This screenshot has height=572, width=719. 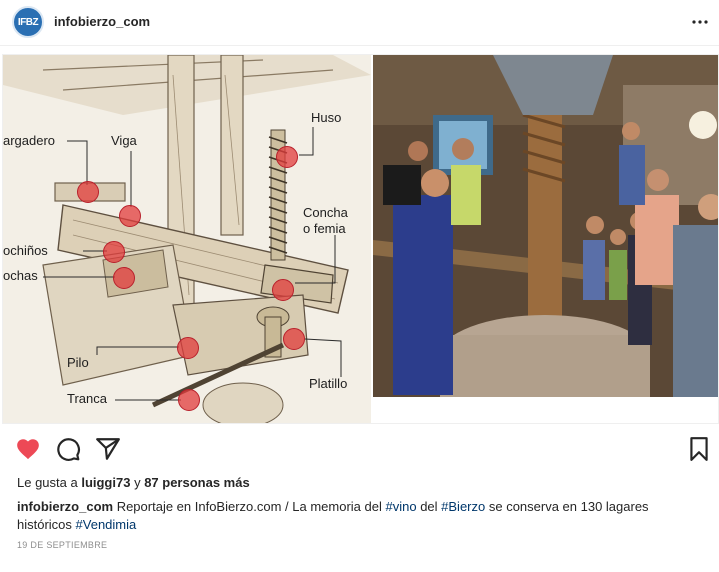 What do you see at coordinates (463, 506) in the screenshot?
I see `hashtag-bierzo: #Bierzo` at bounding box center [463, 506].